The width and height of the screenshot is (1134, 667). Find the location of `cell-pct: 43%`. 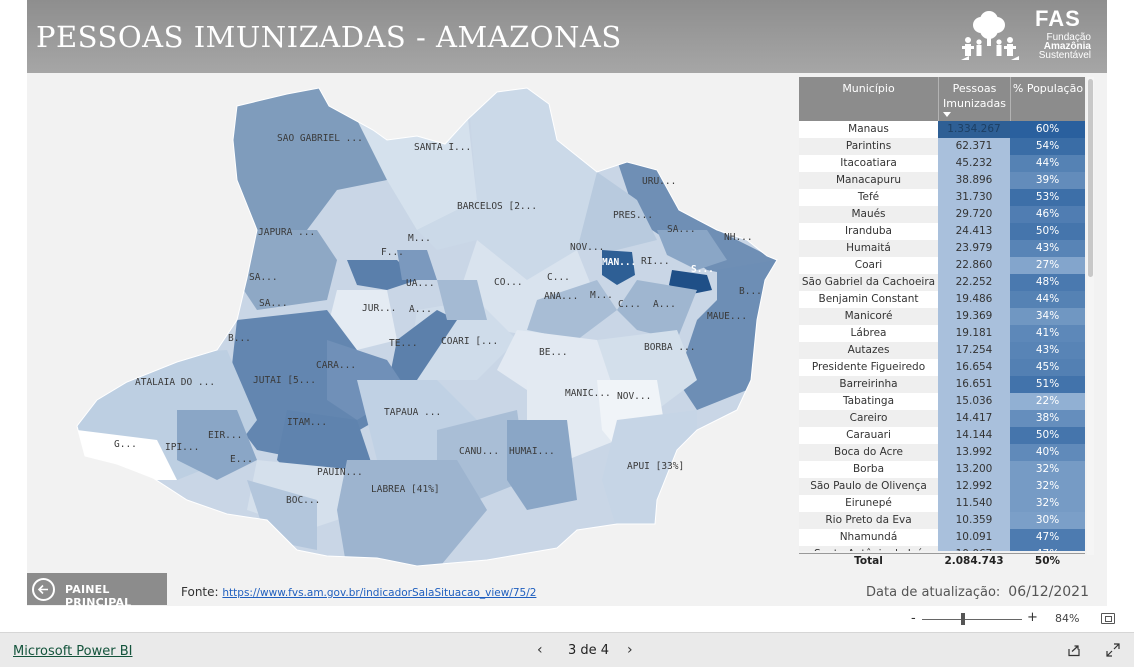

cell-pct: 43% is located at coordinates (1047, 248).